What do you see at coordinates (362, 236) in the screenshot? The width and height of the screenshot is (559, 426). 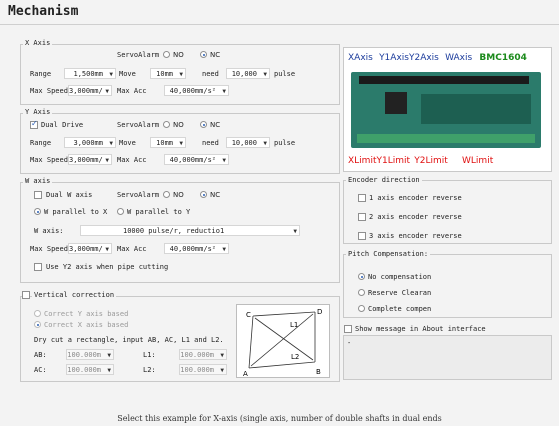 I see `encoder-3-checkbox` at bounding box center [362, 236].